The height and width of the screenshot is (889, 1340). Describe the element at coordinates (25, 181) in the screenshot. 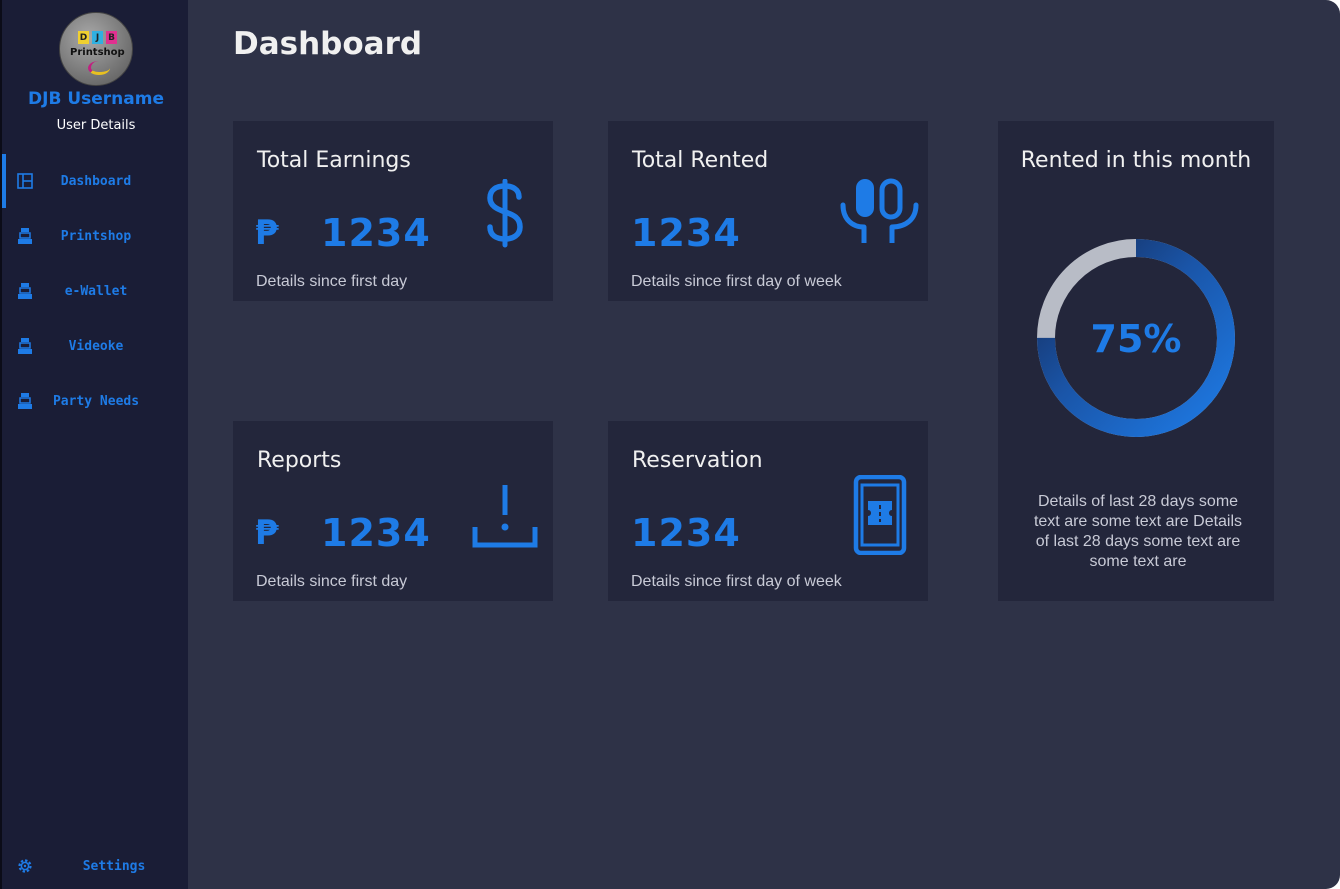

I see `dashboard-icon` at that location.